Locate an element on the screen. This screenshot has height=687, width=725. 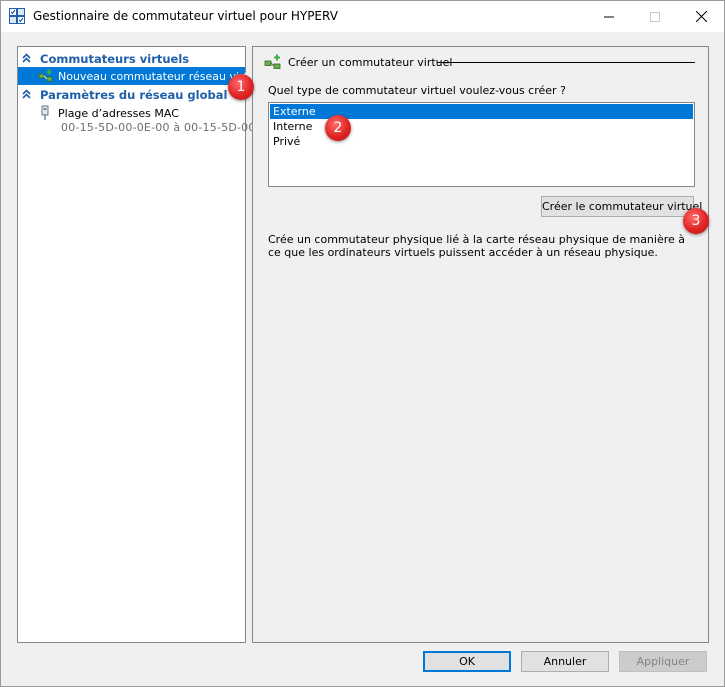
create-switch-button: Créer le commutateur virtuel is located at coordinates (621, 206).